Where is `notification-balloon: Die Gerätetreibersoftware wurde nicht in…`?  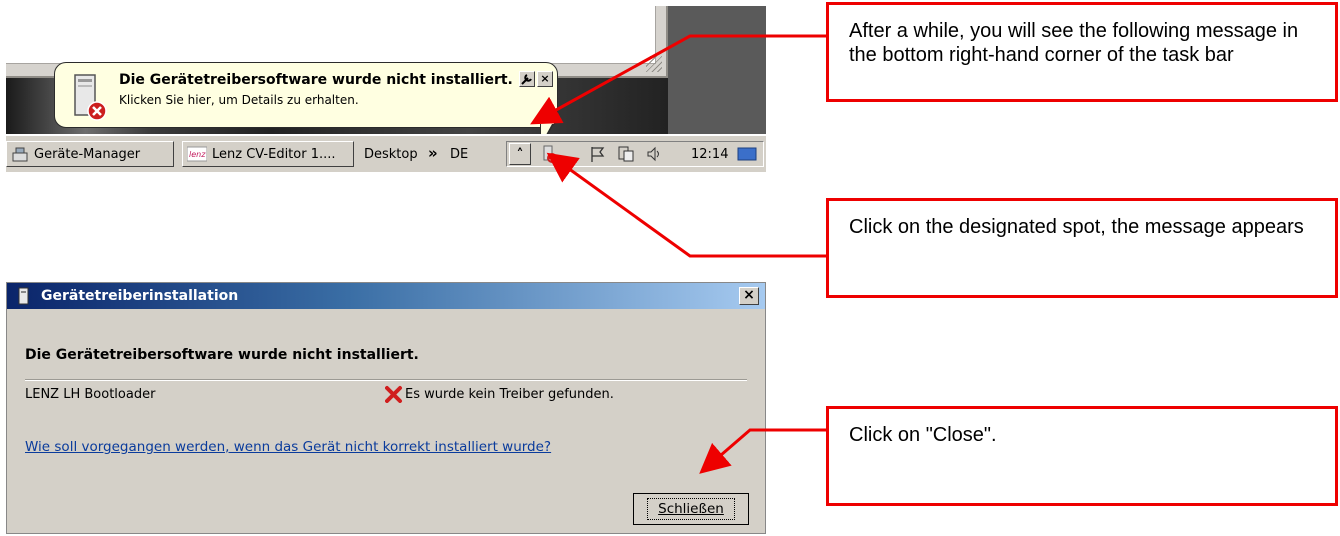
notification-balloon: Die Gerätetreibersoftware wurde nicht in… is located at coordinates (306, 95).